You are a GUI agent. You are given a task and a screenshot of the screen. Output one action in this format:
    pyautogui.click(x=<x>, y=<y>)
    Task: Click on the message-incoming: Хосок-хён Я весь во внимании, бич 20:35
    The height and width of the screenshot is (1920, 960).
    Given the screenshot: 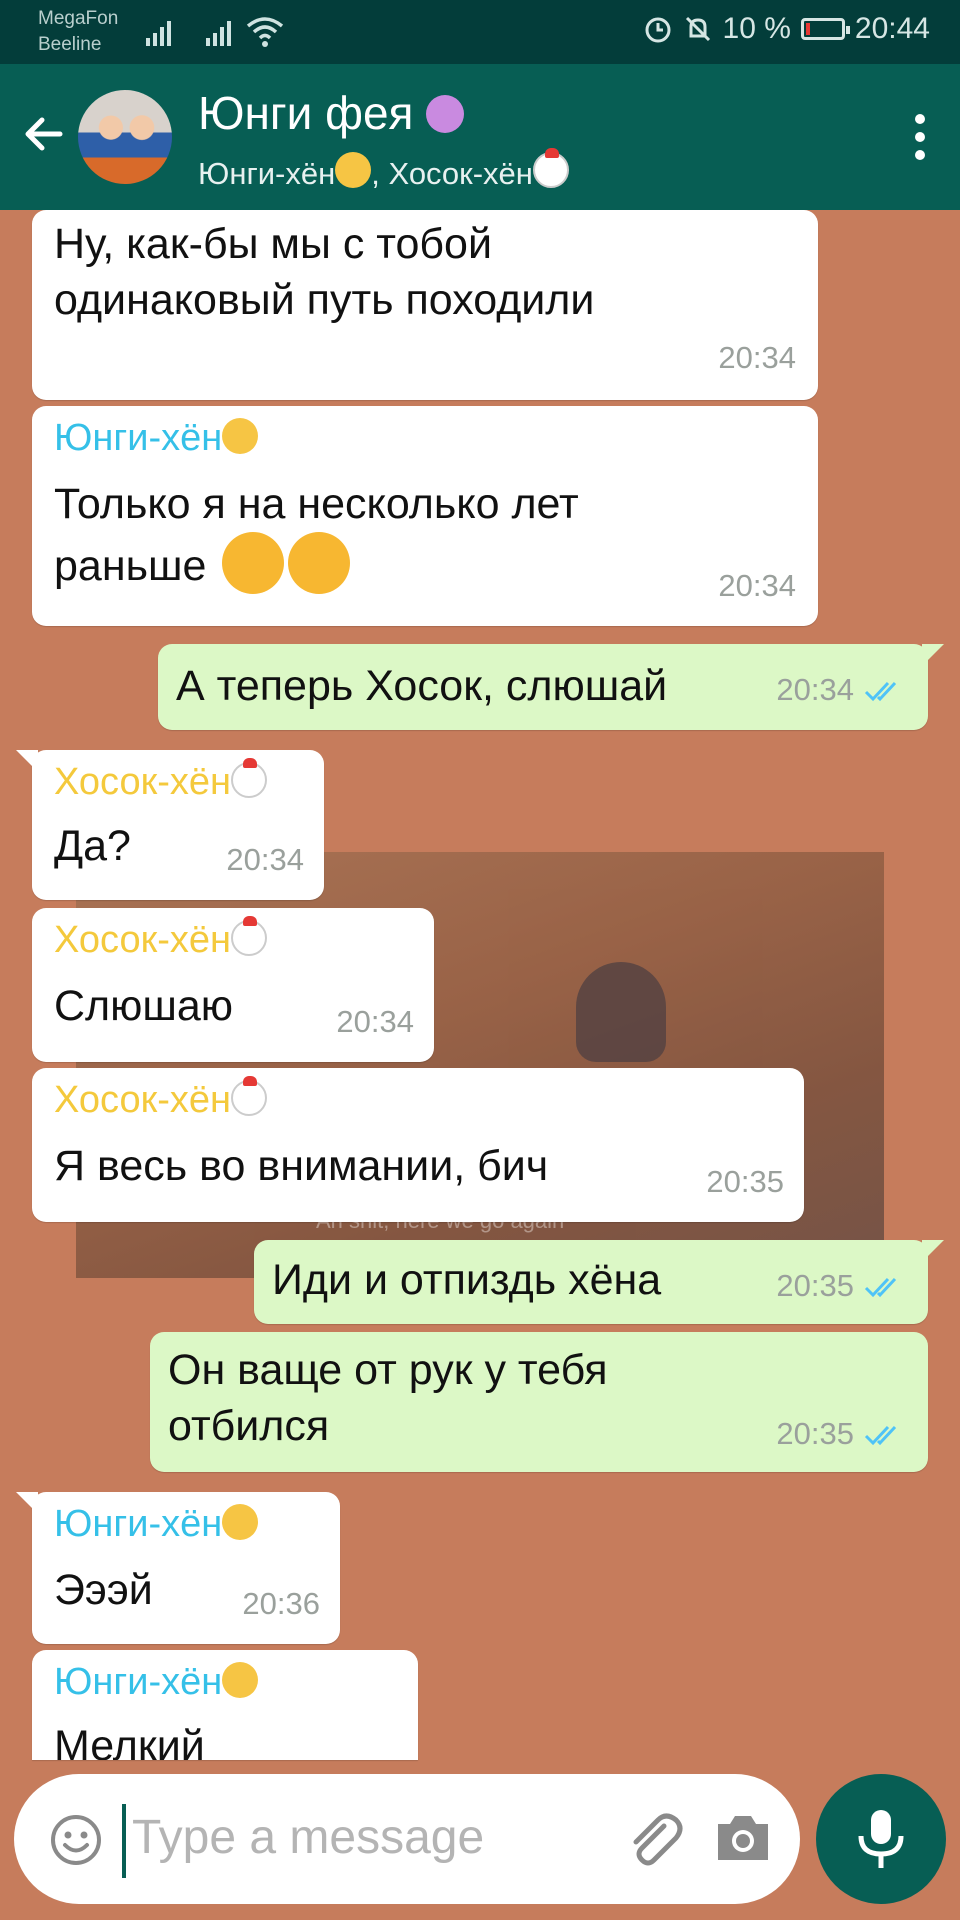 What is the action you would take?
    pyautogui.click(x=418, y=1145)
    